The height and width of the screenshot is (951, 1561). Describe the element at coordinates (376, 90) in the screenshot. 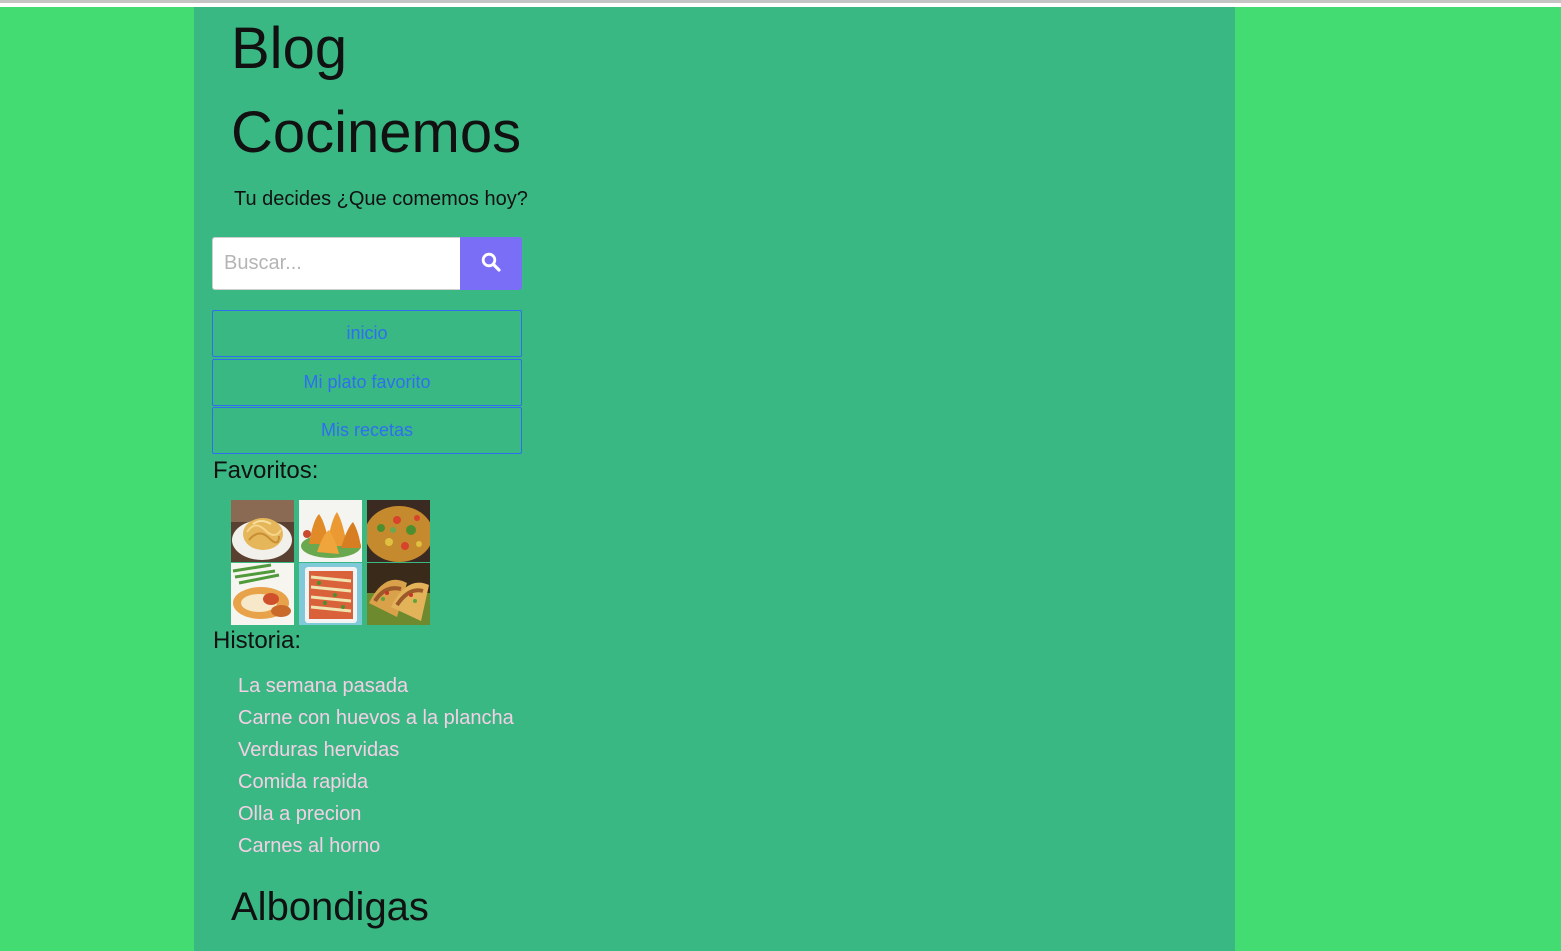

I see `site-title: Blog Cocinemos` at that location.